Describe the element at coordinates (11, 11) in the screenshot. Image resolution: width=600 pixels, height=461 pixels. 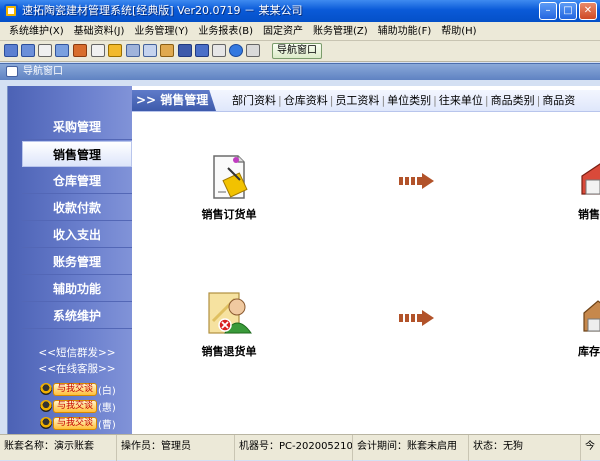
I see `app-icon` at that location.